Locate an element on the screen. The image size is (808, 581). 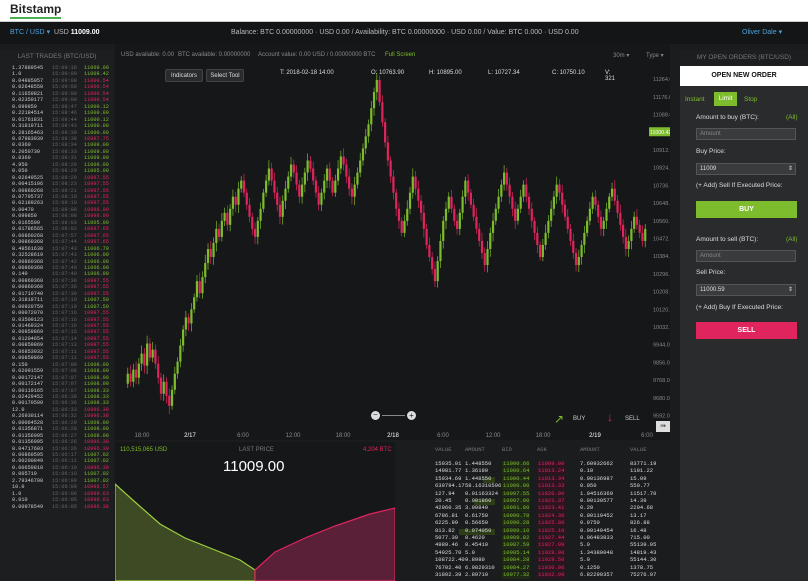
user-menu: Oliver Dale ▾ is located at coordinates (762, 33).